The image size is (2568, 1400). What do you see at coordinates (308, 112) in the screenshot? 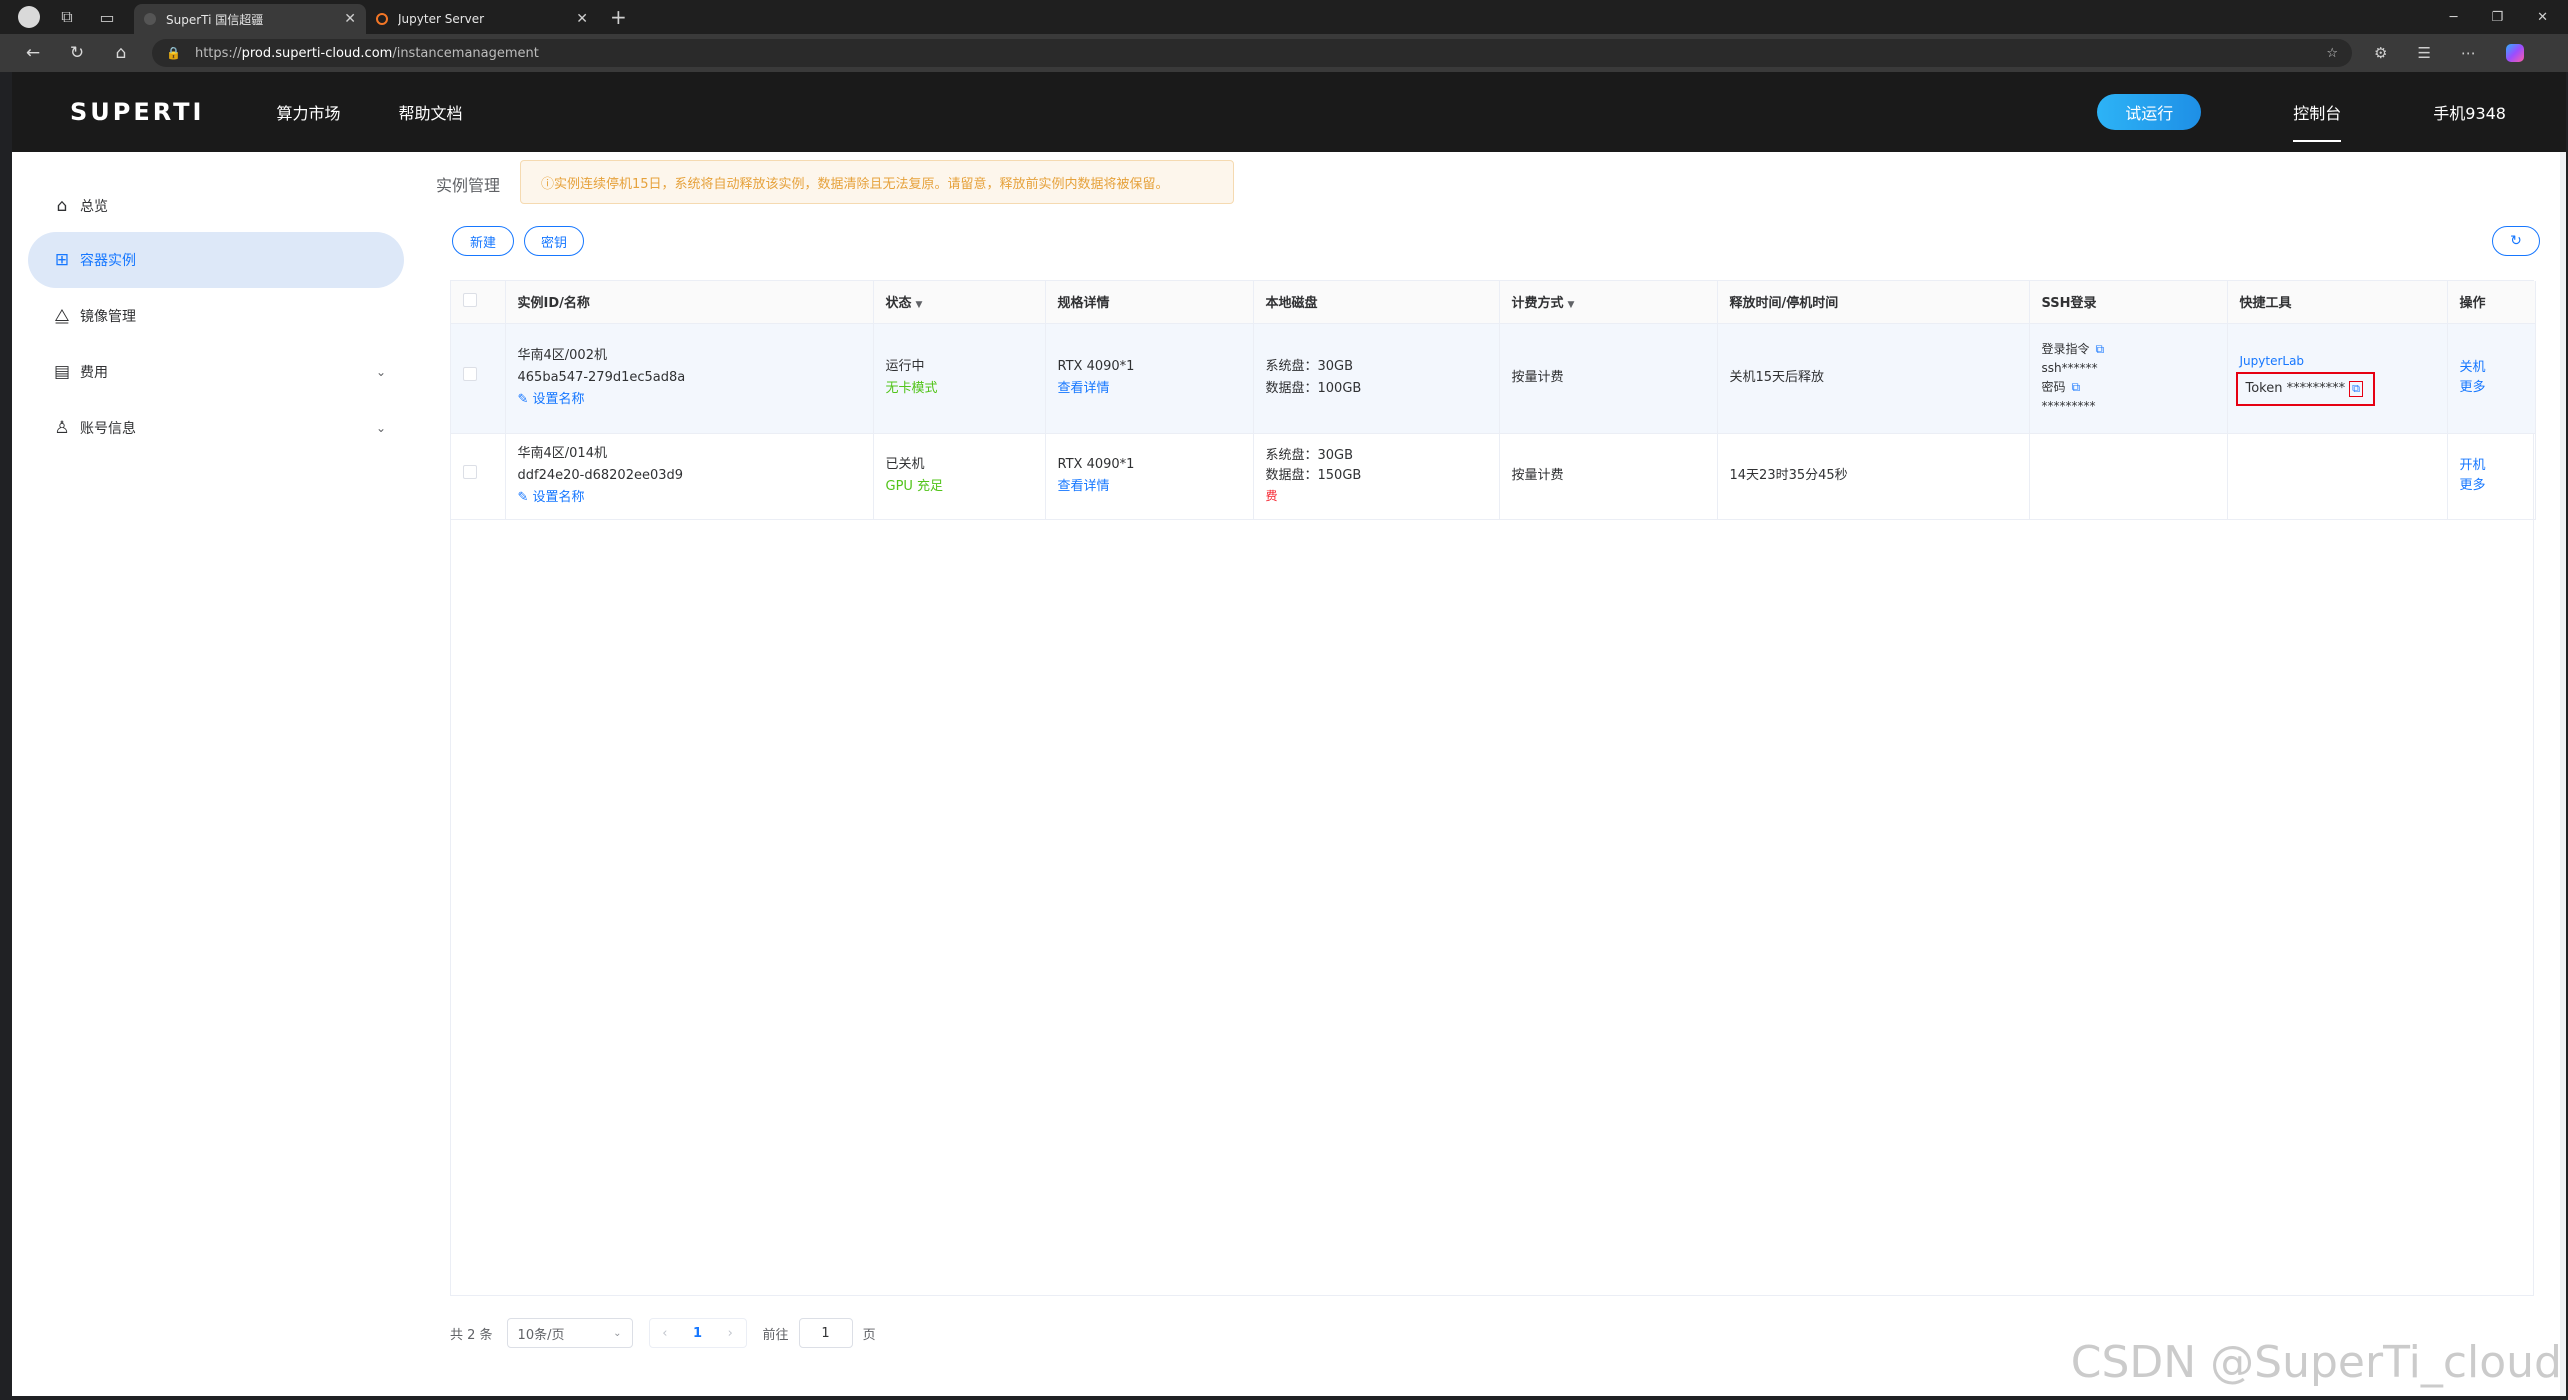
I see `nav-compute-market: 算力市场` at bounding box center [308, 112].